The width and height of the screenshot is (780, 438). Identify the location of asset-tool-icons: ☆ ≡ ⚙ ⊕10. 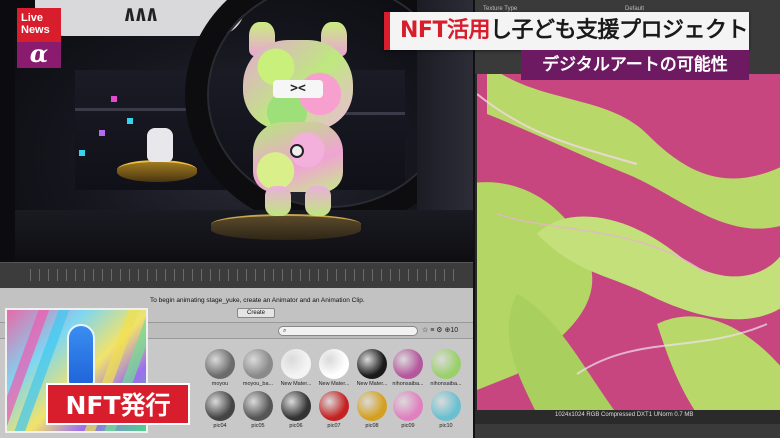
(440, 330).